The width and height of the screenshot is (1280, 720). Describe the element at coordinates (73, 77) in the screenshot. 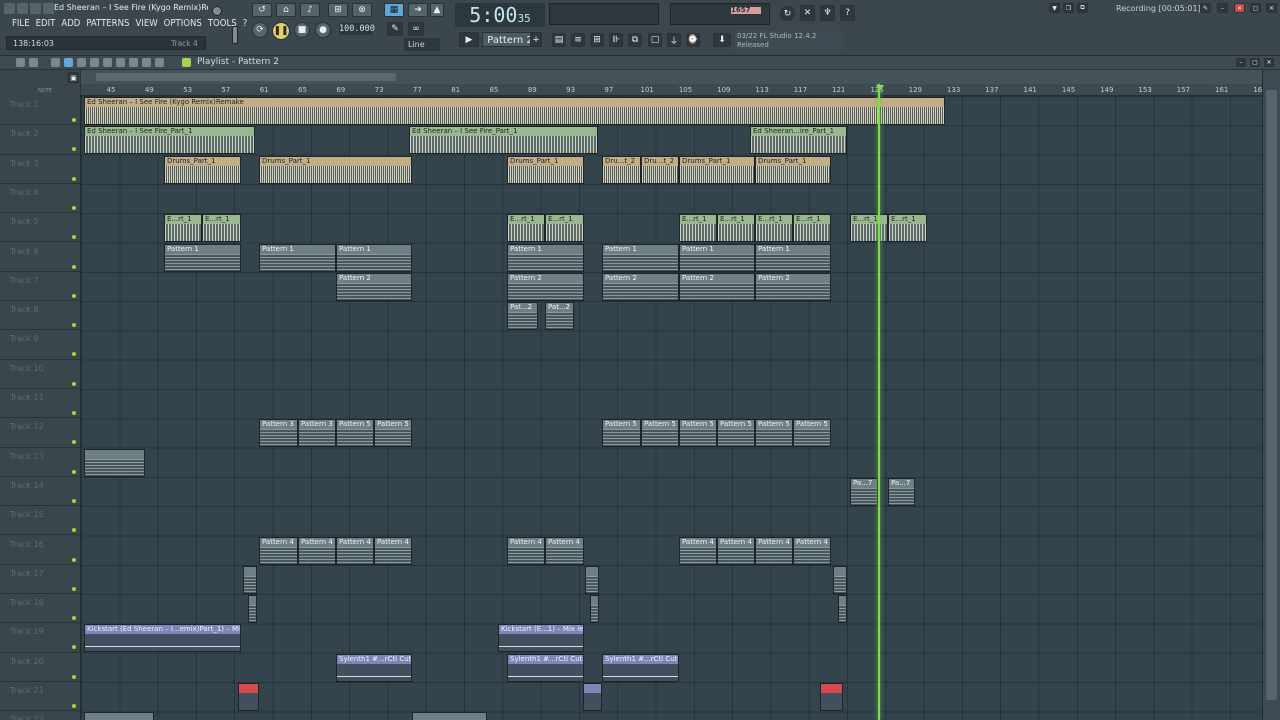

I see `picker-icon: ▣` at that location.